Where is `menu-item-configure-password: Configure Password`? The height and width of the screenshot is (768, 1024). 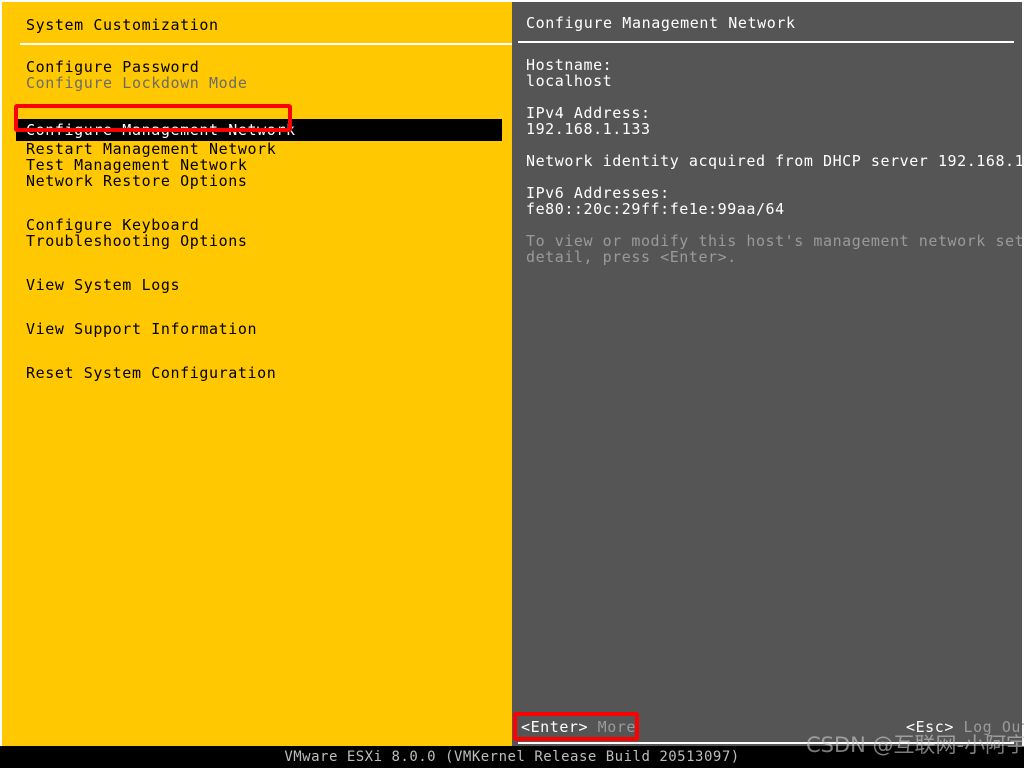
menu-item-configure-password: Configure Password is located at coordinates (262, 67).